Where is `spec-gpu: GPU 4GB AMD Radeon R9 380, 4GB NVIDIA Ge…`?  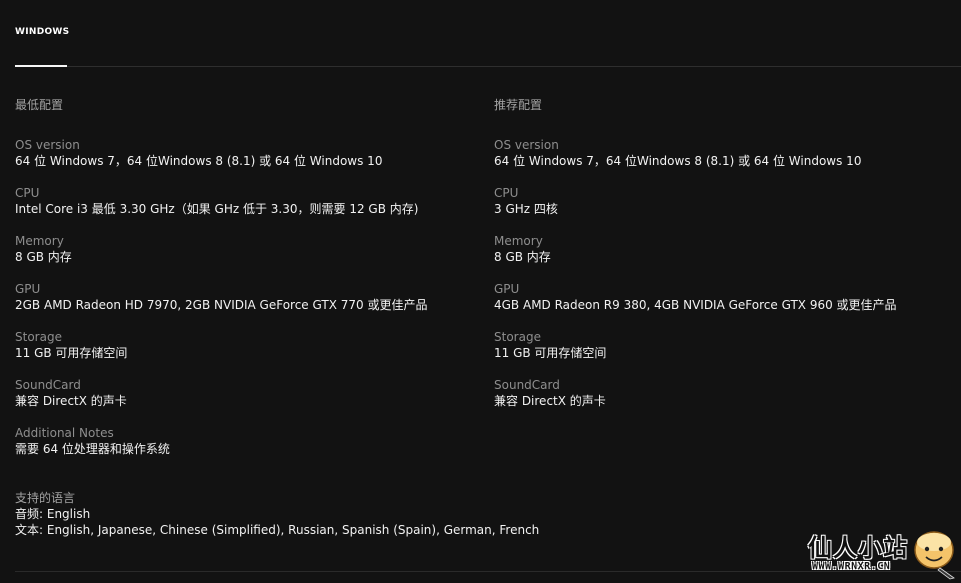 spec-gpu: GPU 4GB AMD Radeon R9 380, 4GB NVIDIA Ge… is located at coordinates (727, 305).